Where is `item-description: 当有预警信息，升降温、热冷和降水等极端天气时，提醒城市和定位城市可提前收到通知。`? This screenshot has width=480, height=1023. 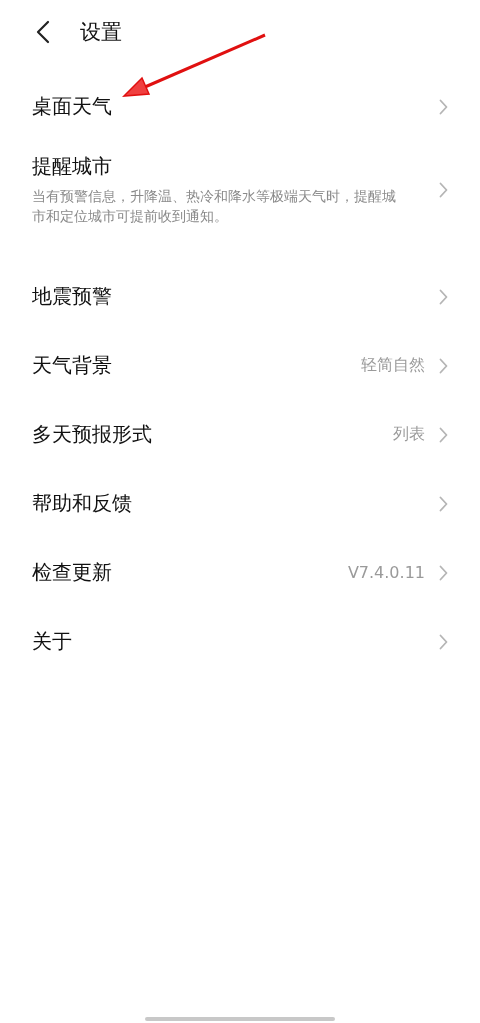 item-description: 当有预警信息，升降温、热冷和降水等极端天气时，提醒城市和定位城市可提前收到通知。 is located at coordinates (214, 206).